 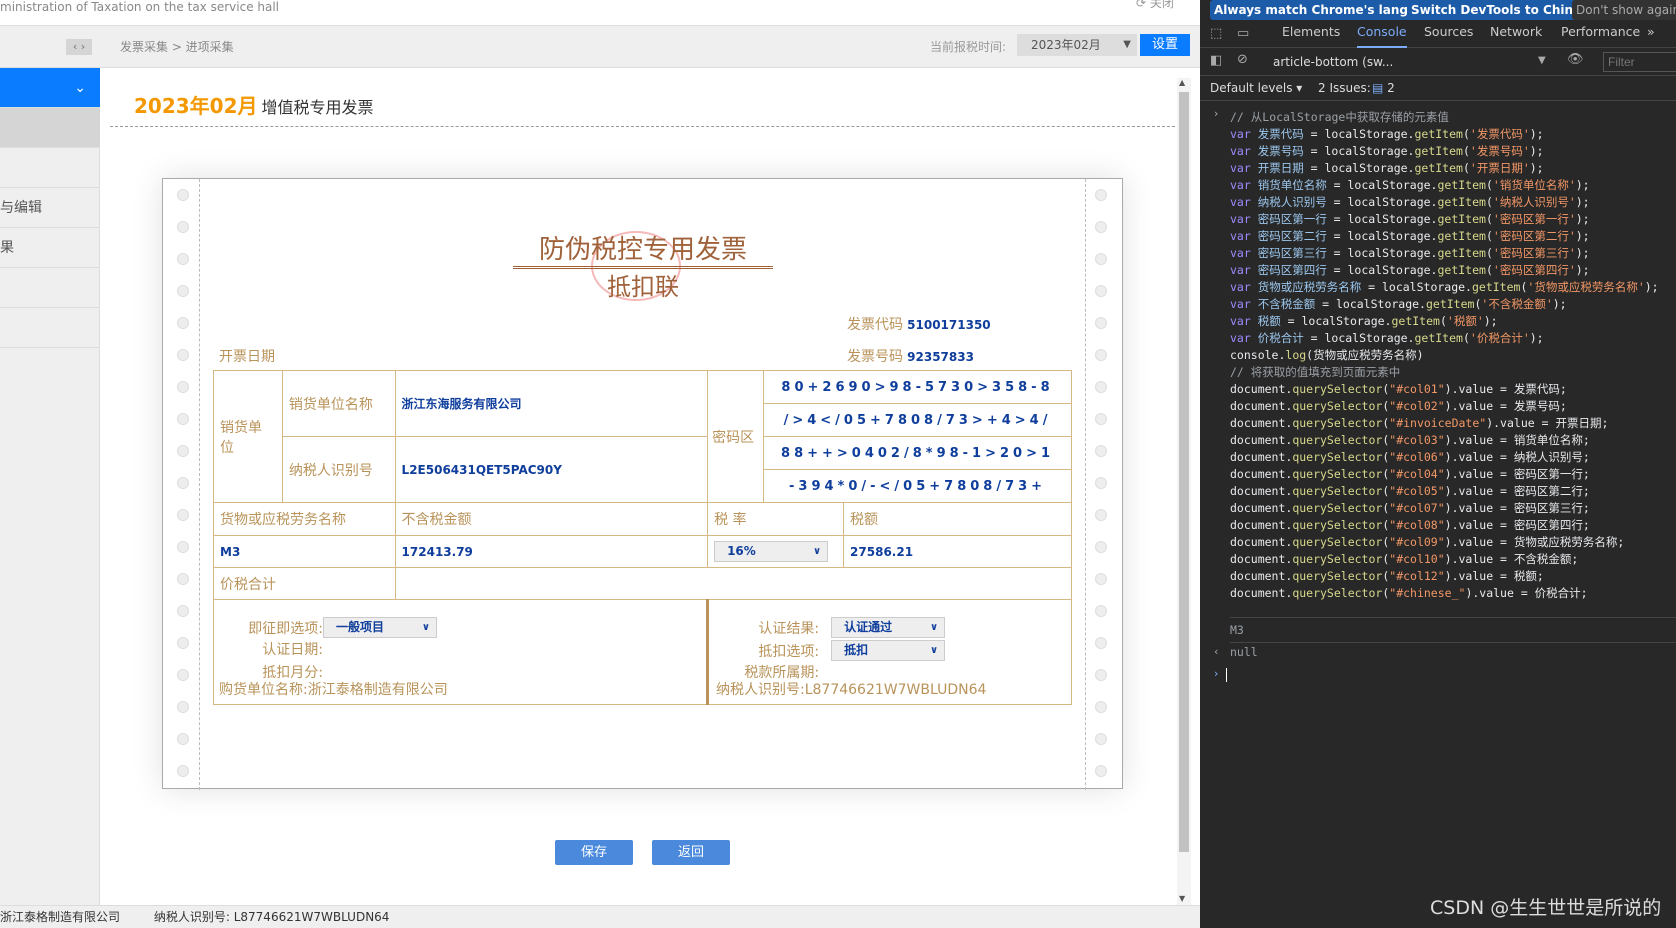 I want to click on console-code-line: var 发票代码 = localStorage.getItem('发票代码');, so click(x=1387, y=134).